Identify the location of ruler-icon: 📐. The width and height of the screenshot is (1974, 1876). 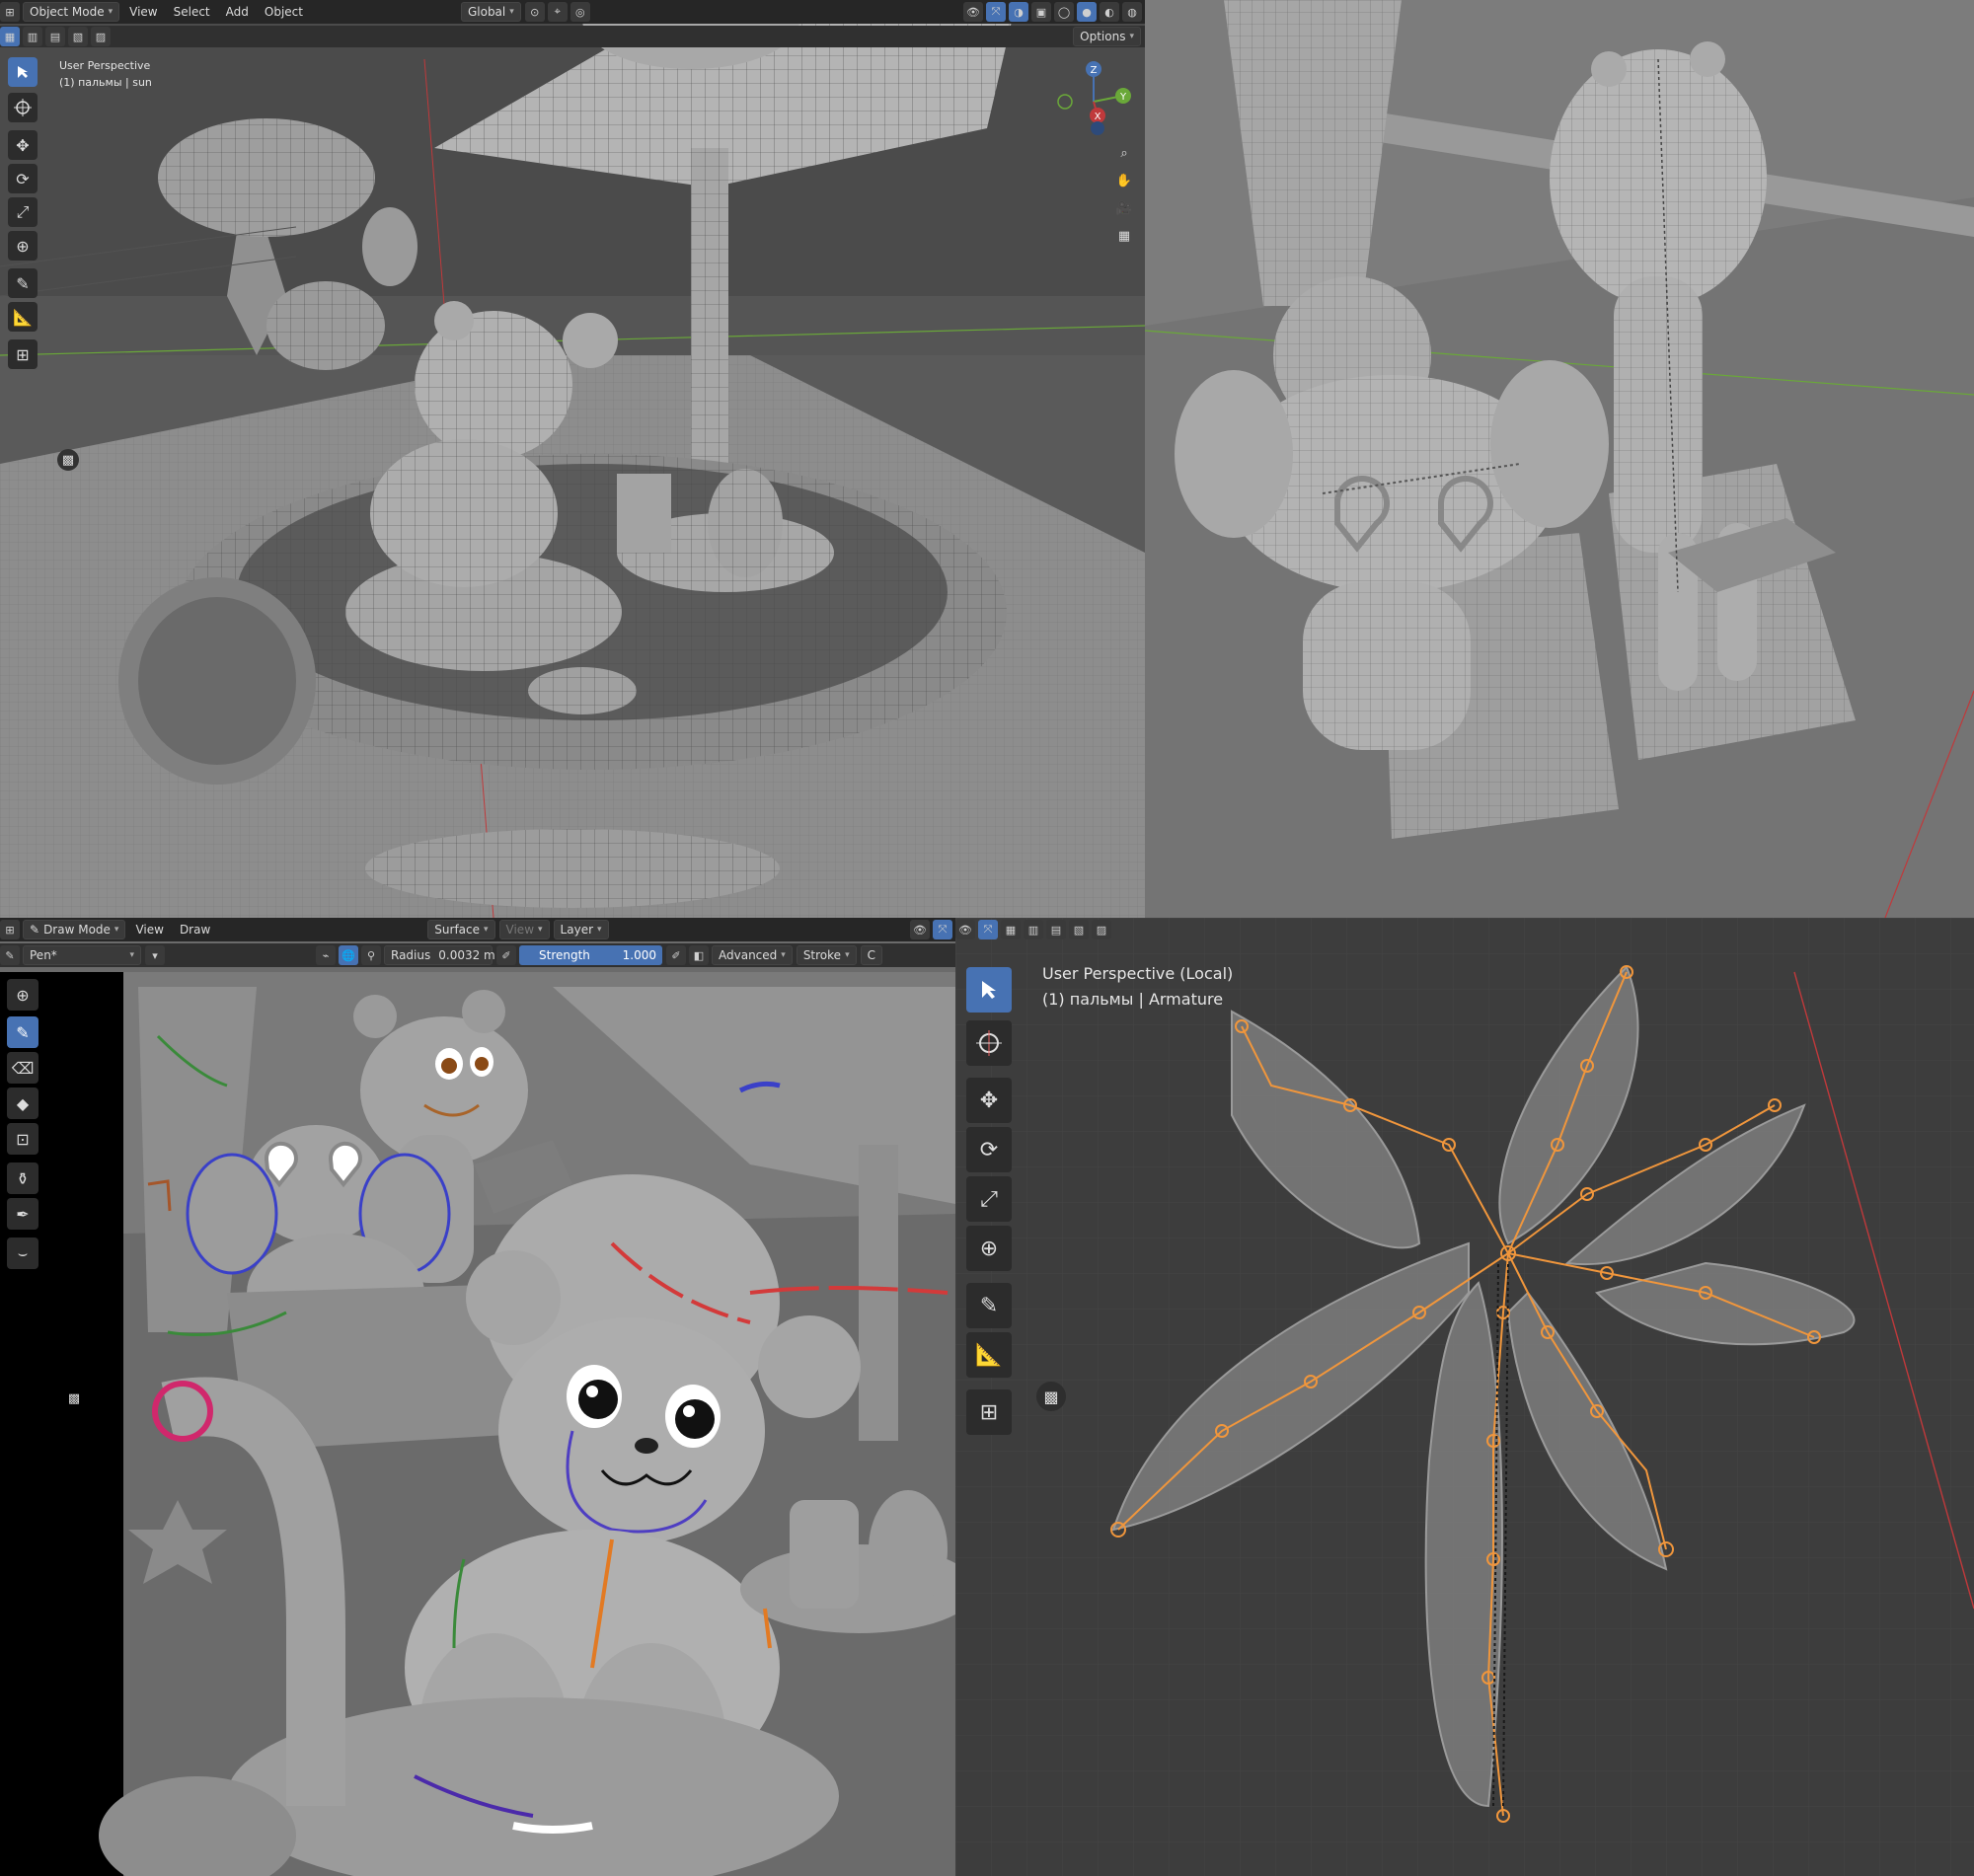
(23, 317).